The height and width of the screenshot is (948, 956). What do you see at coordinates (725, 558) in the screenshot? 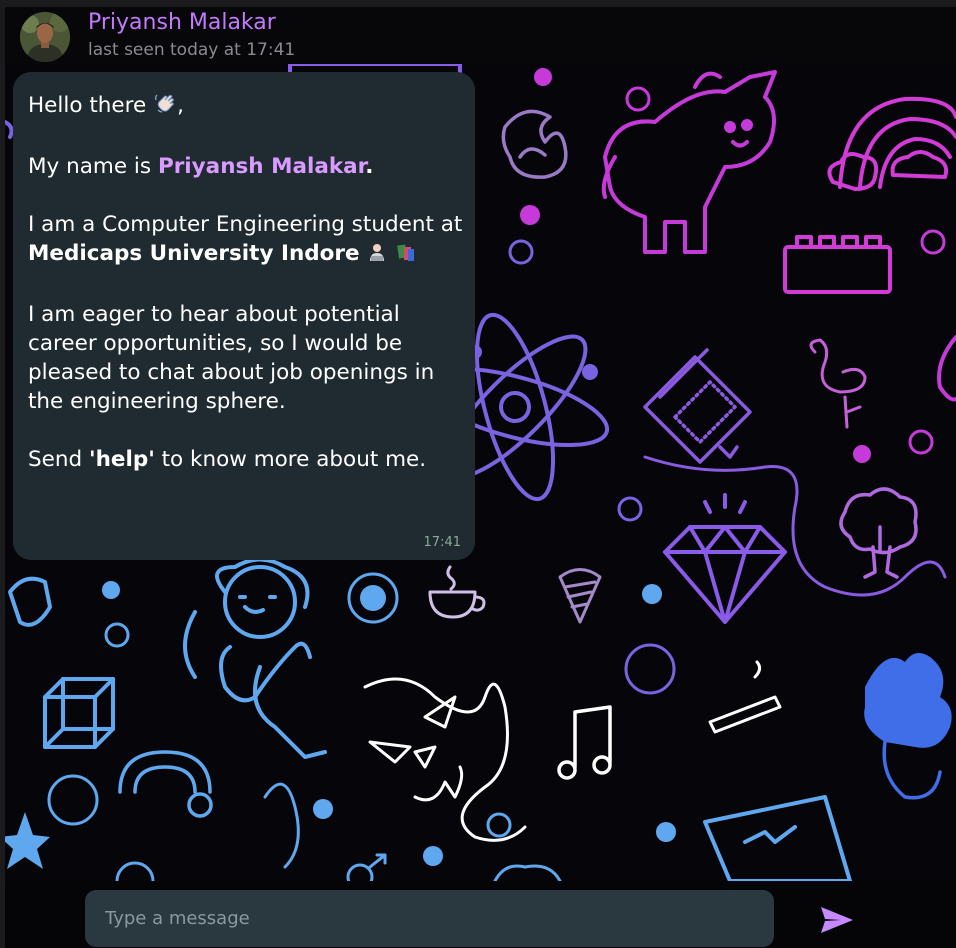
I see `diamond-doodle` at bounding box center [725, 558].